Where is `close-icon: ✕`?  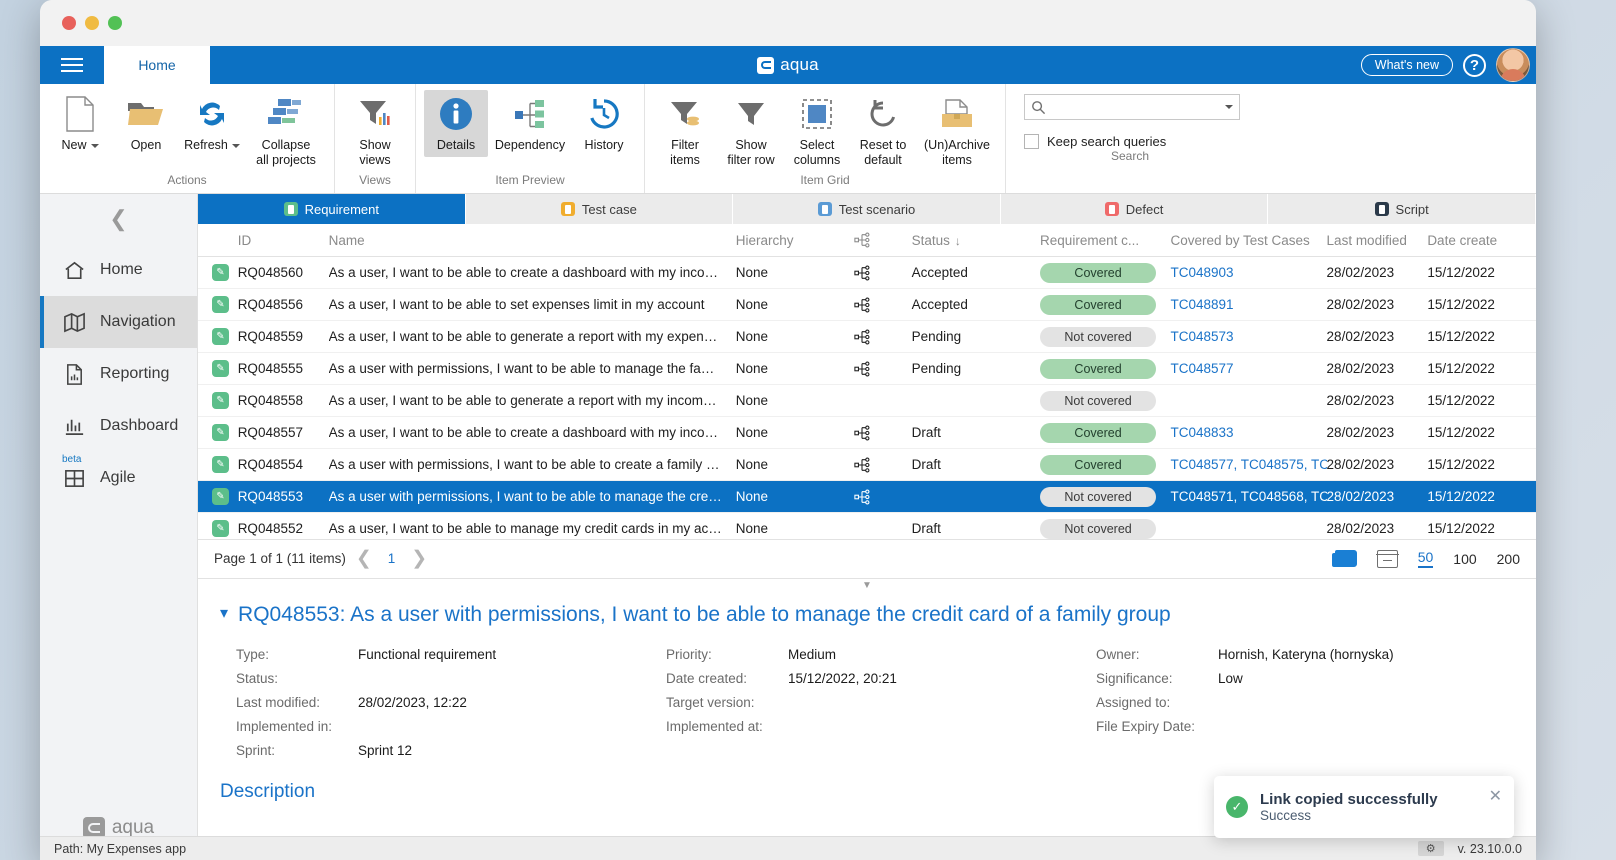 close-icon: ✕ is located at coordinates (1495, 791).